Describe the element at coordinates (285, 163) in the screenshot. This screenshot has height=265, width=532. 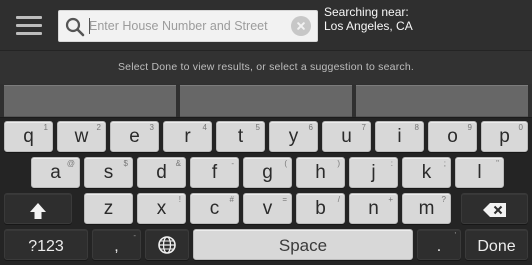
I see `key-alt-label: (` at that location.